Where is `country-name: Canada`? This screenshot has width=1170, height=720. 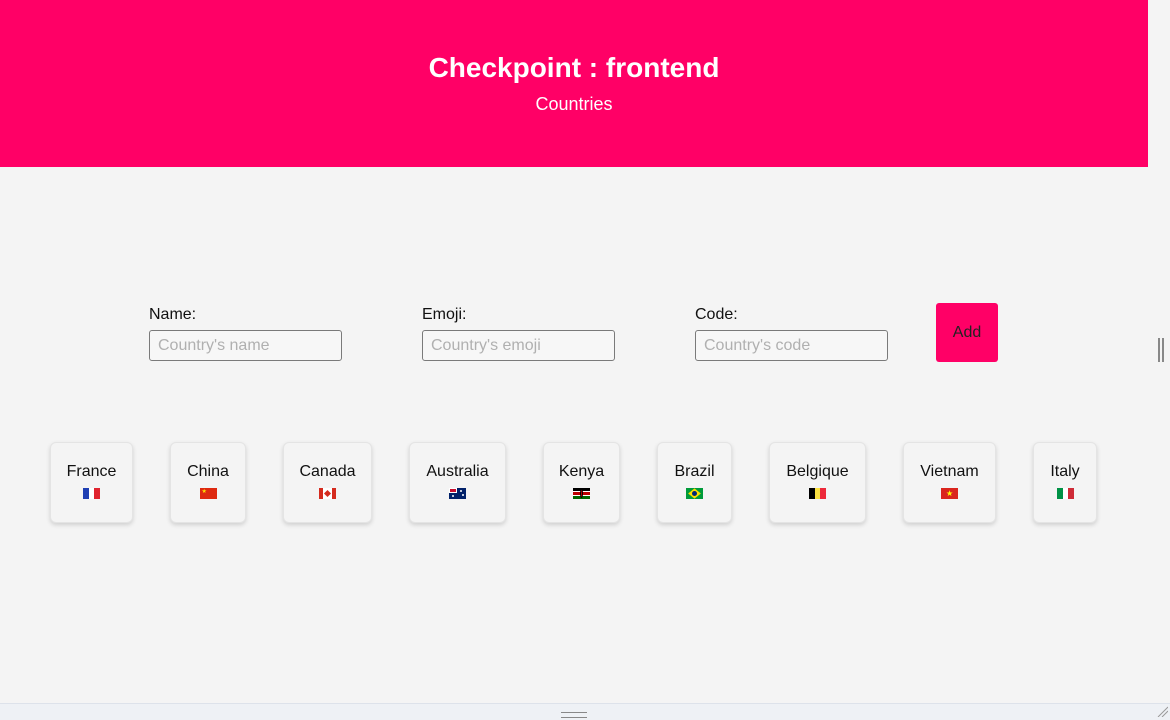
country-name: Canada is located at coordinates (327, 471).